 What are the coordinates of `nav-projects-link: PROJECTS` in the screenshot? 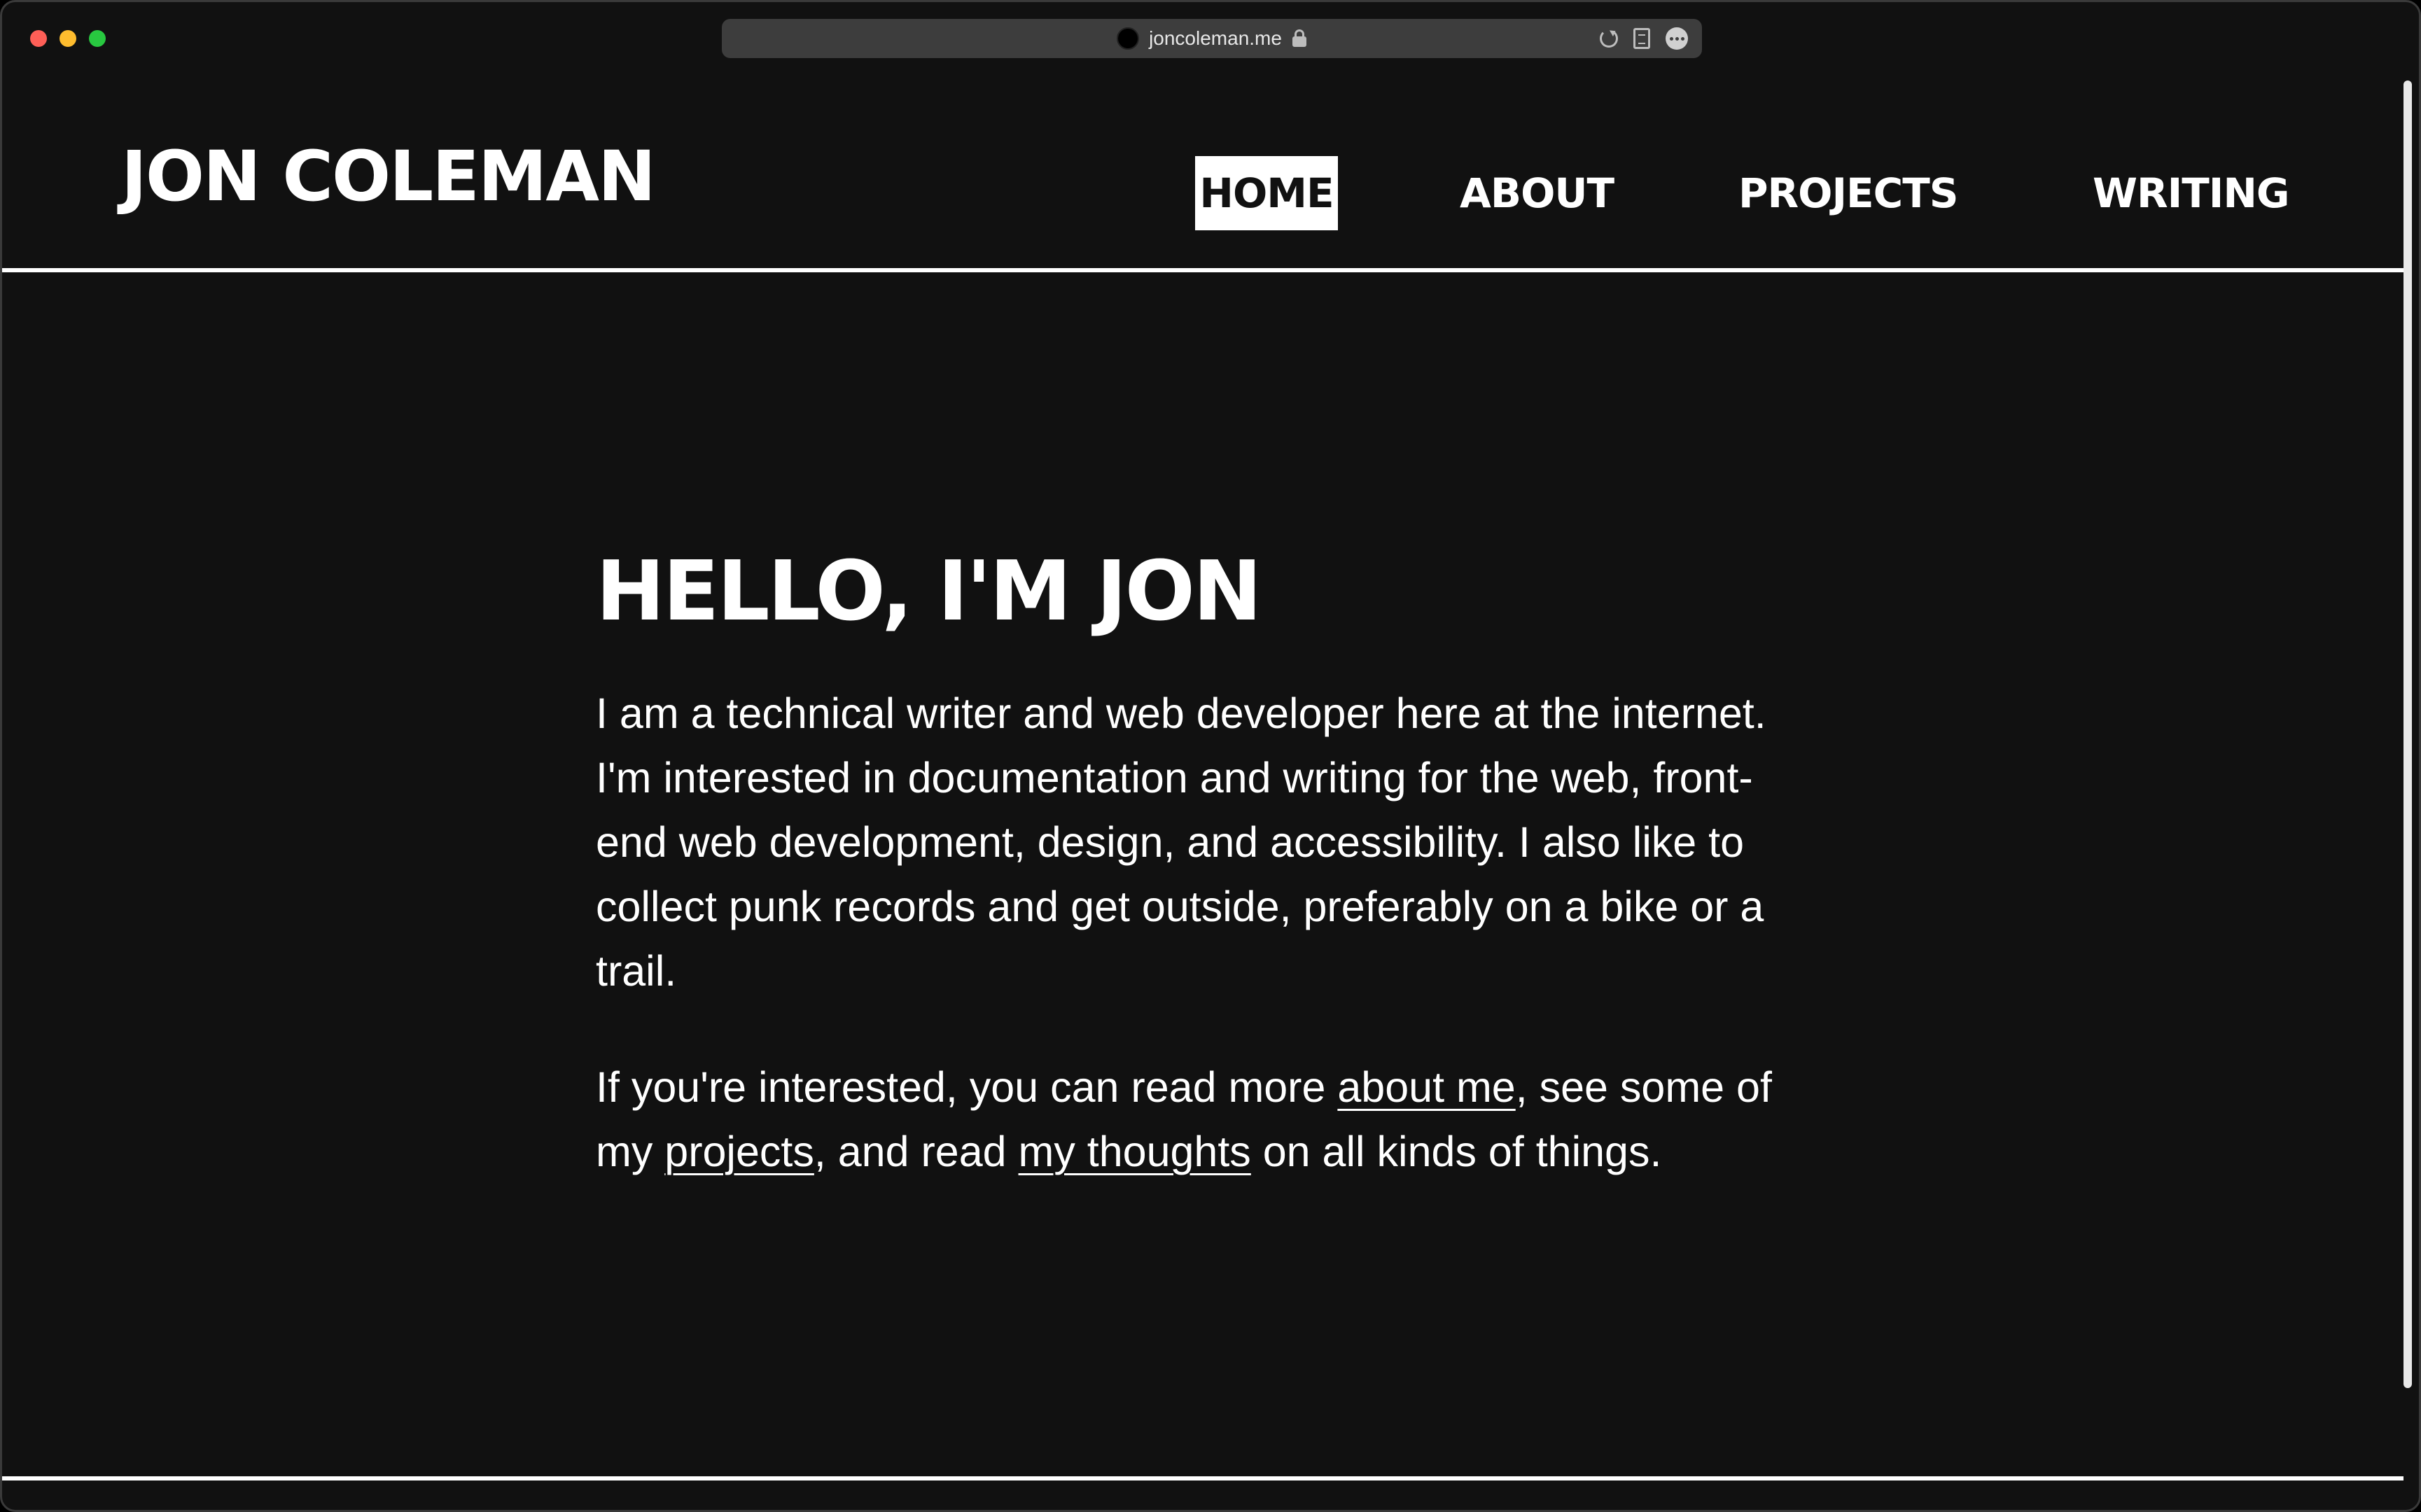 It's located at (1849, 193).